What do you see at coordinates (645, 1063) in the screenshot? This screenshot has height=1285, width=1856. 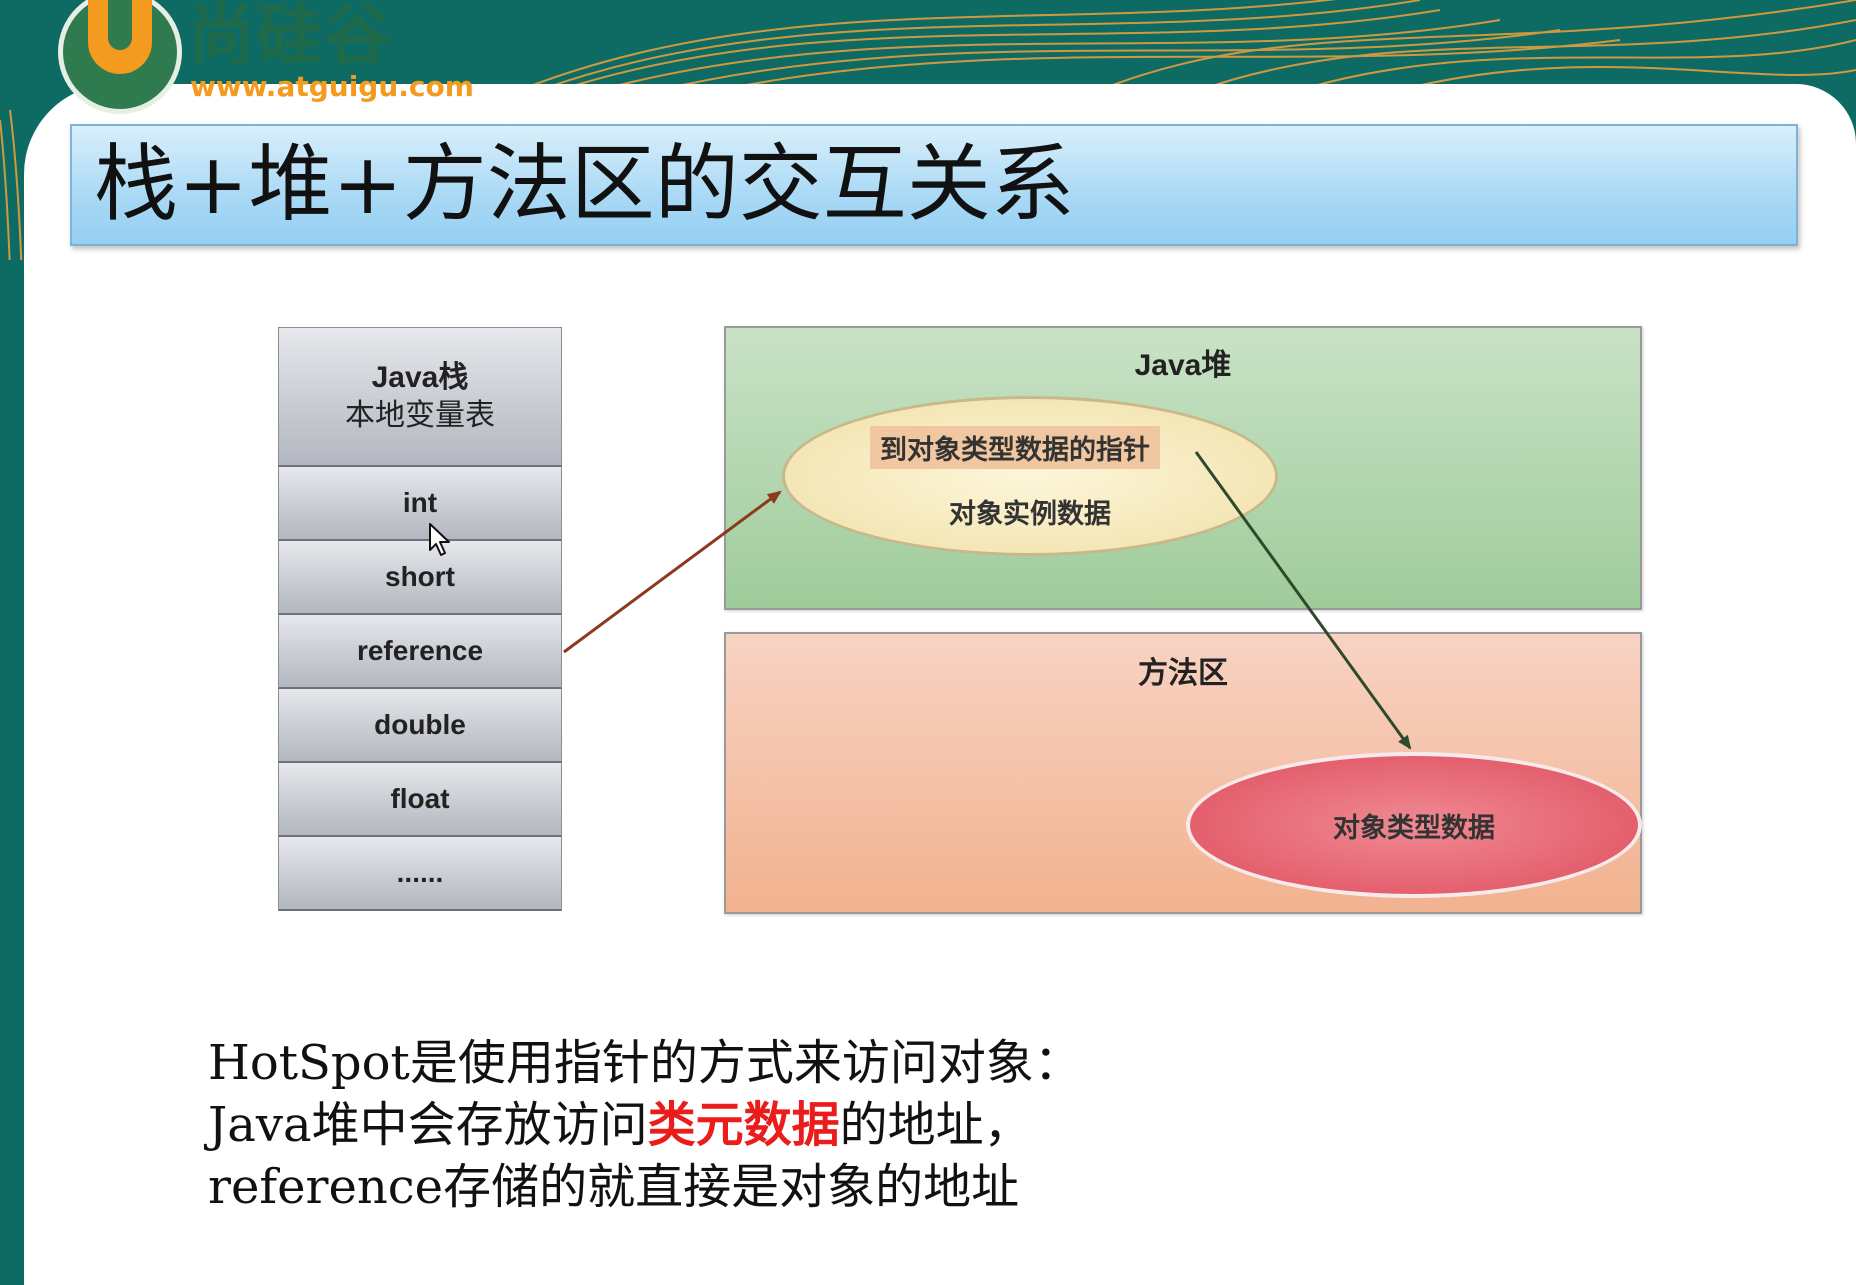 I see `caption-line-1: HotSpot是使用指针的方式来访问对象：` at bounding box center [645, 1063].